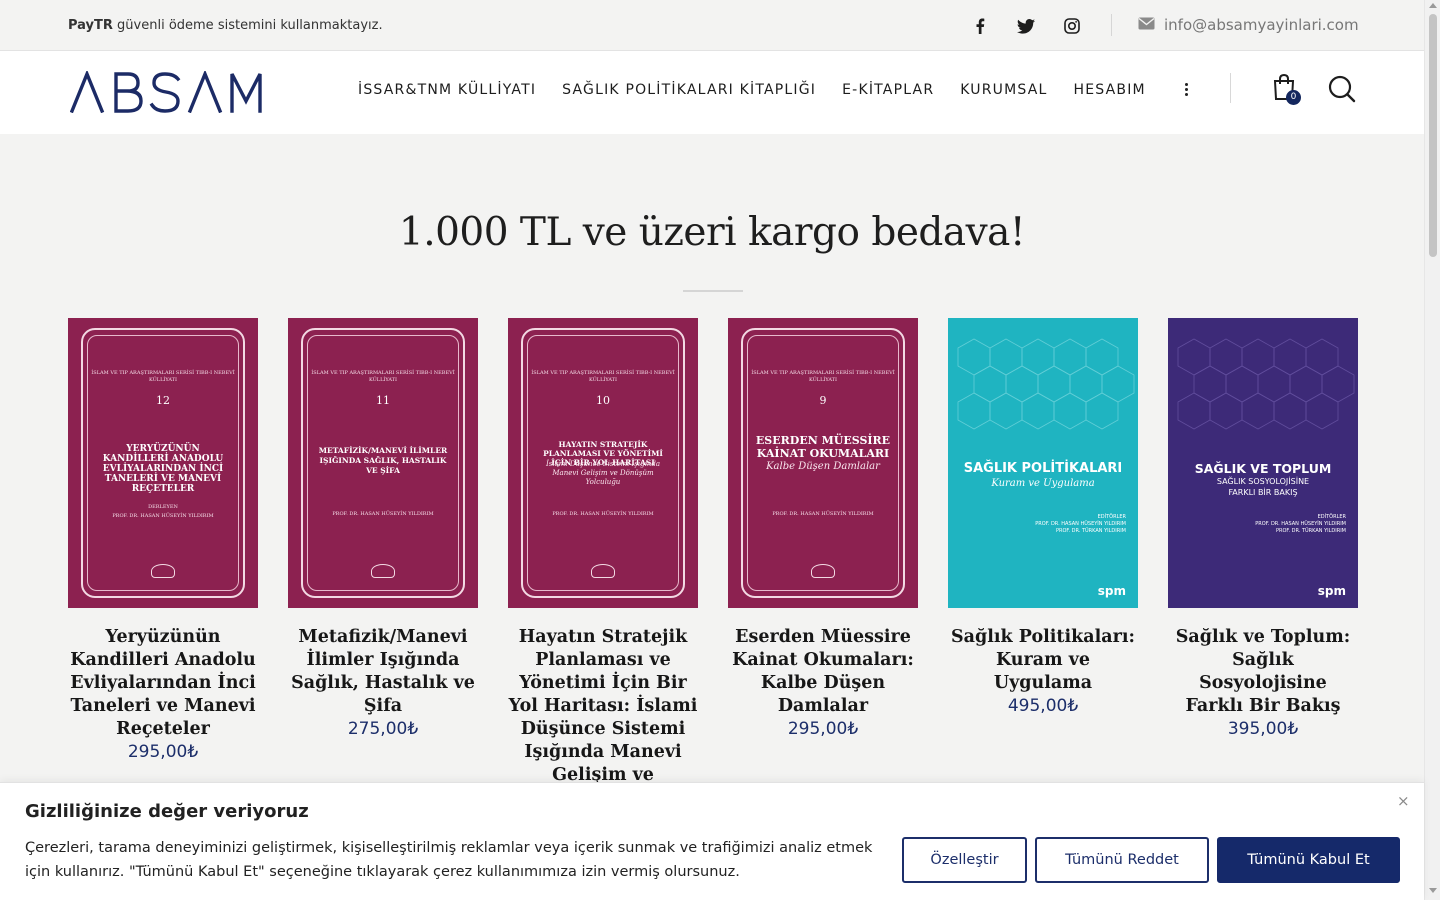  Describe the element at coordinates (383, 729) in the screenshot. I see `product-price: 275,00₺` at that location.